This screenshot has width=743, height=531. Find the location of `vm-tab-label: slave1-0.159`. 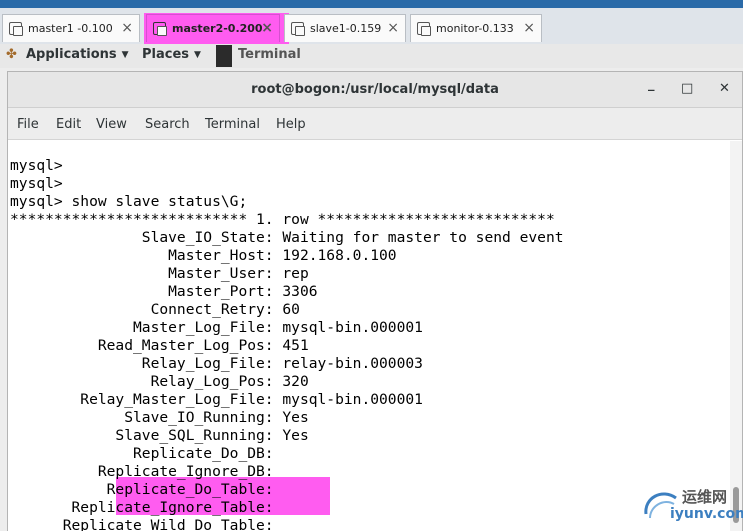

vm-tab-label: slave1-0.159 is located at coordinates (346, 28).